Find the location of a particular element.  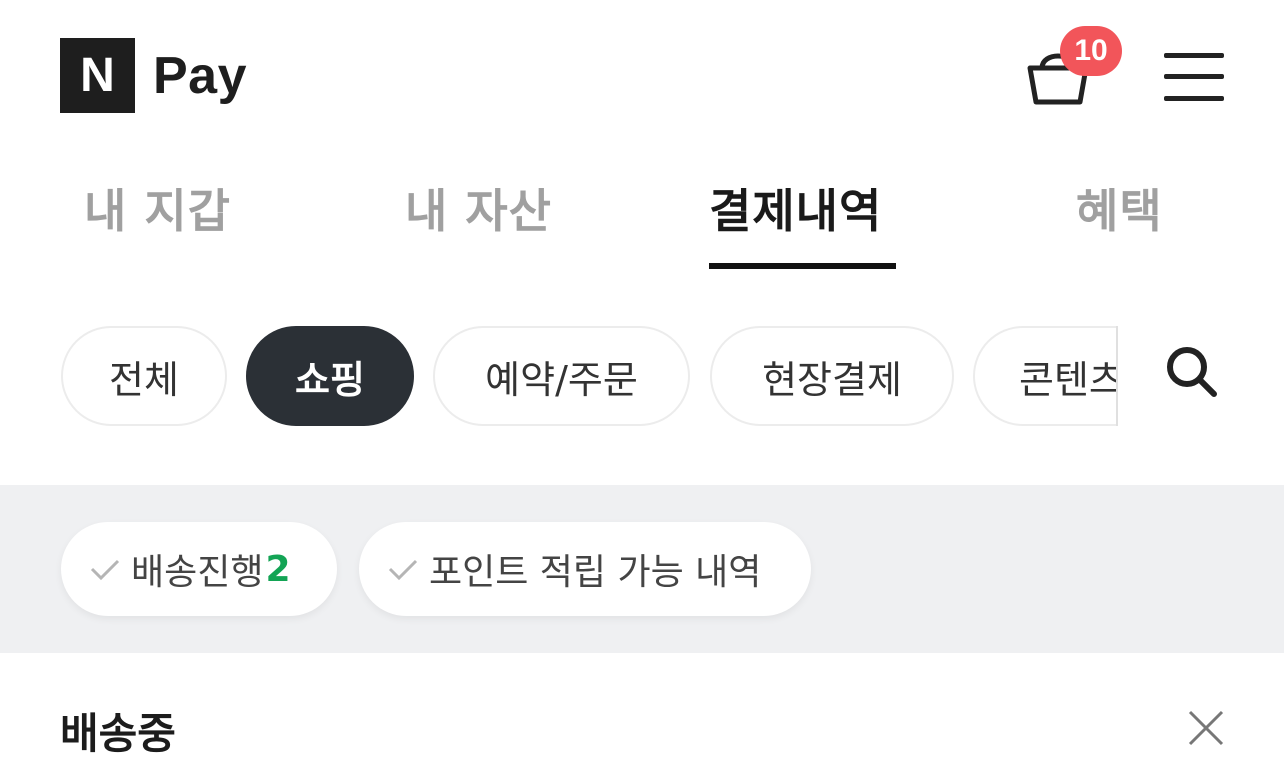

npay-logo: N Pay is located at coordinates (153, 75).